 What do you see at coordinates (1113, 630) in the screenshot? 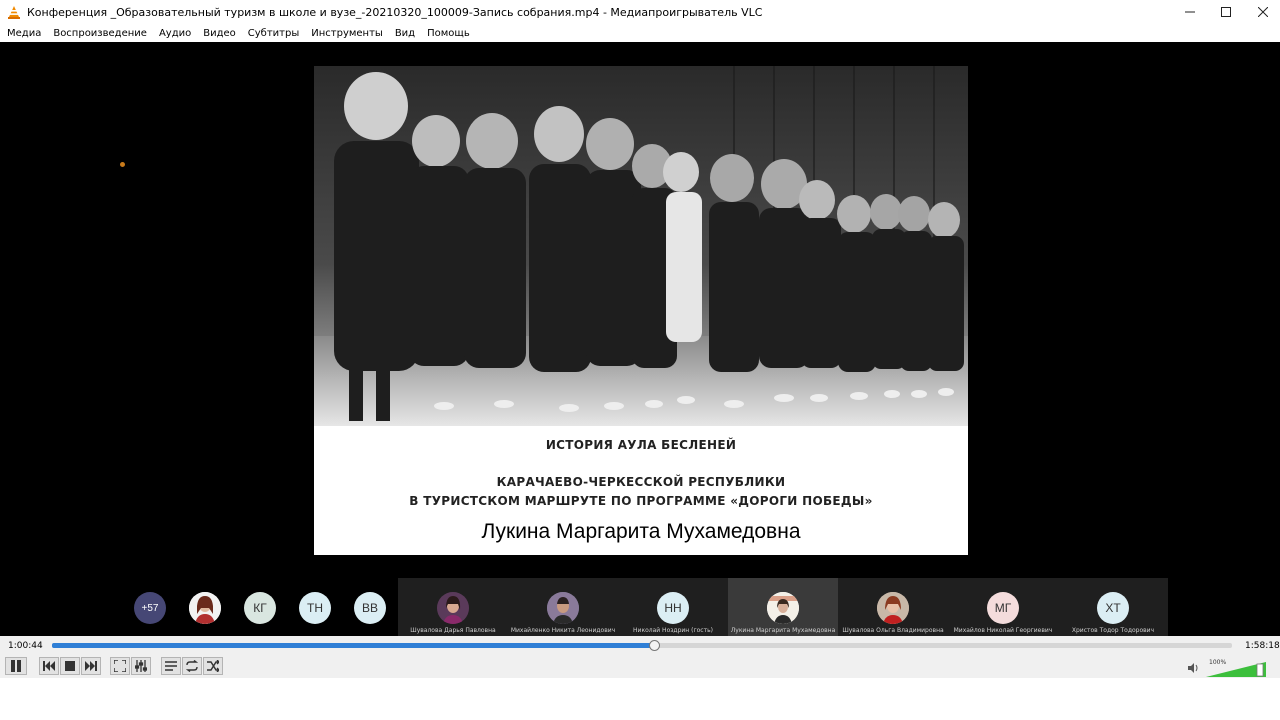
I see `participant-name: Христов Тодор Тодорович` at bounding box center [1113, 630].